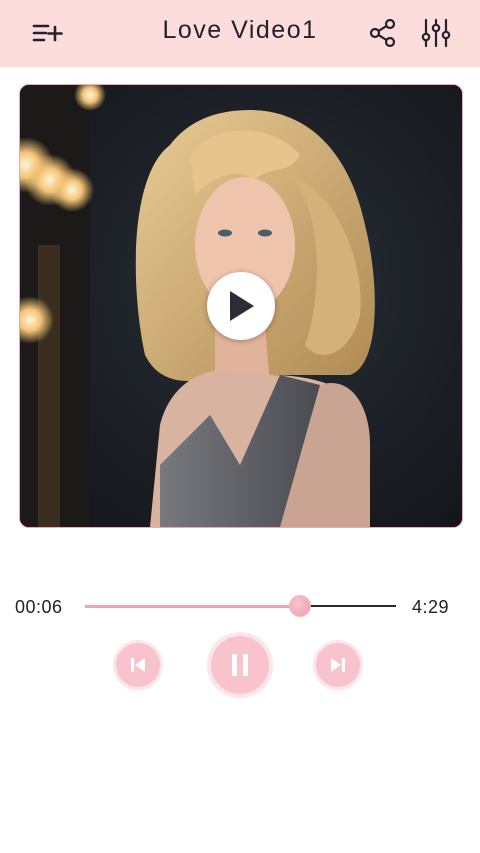  I want to click on next-button, so click(338, 665).